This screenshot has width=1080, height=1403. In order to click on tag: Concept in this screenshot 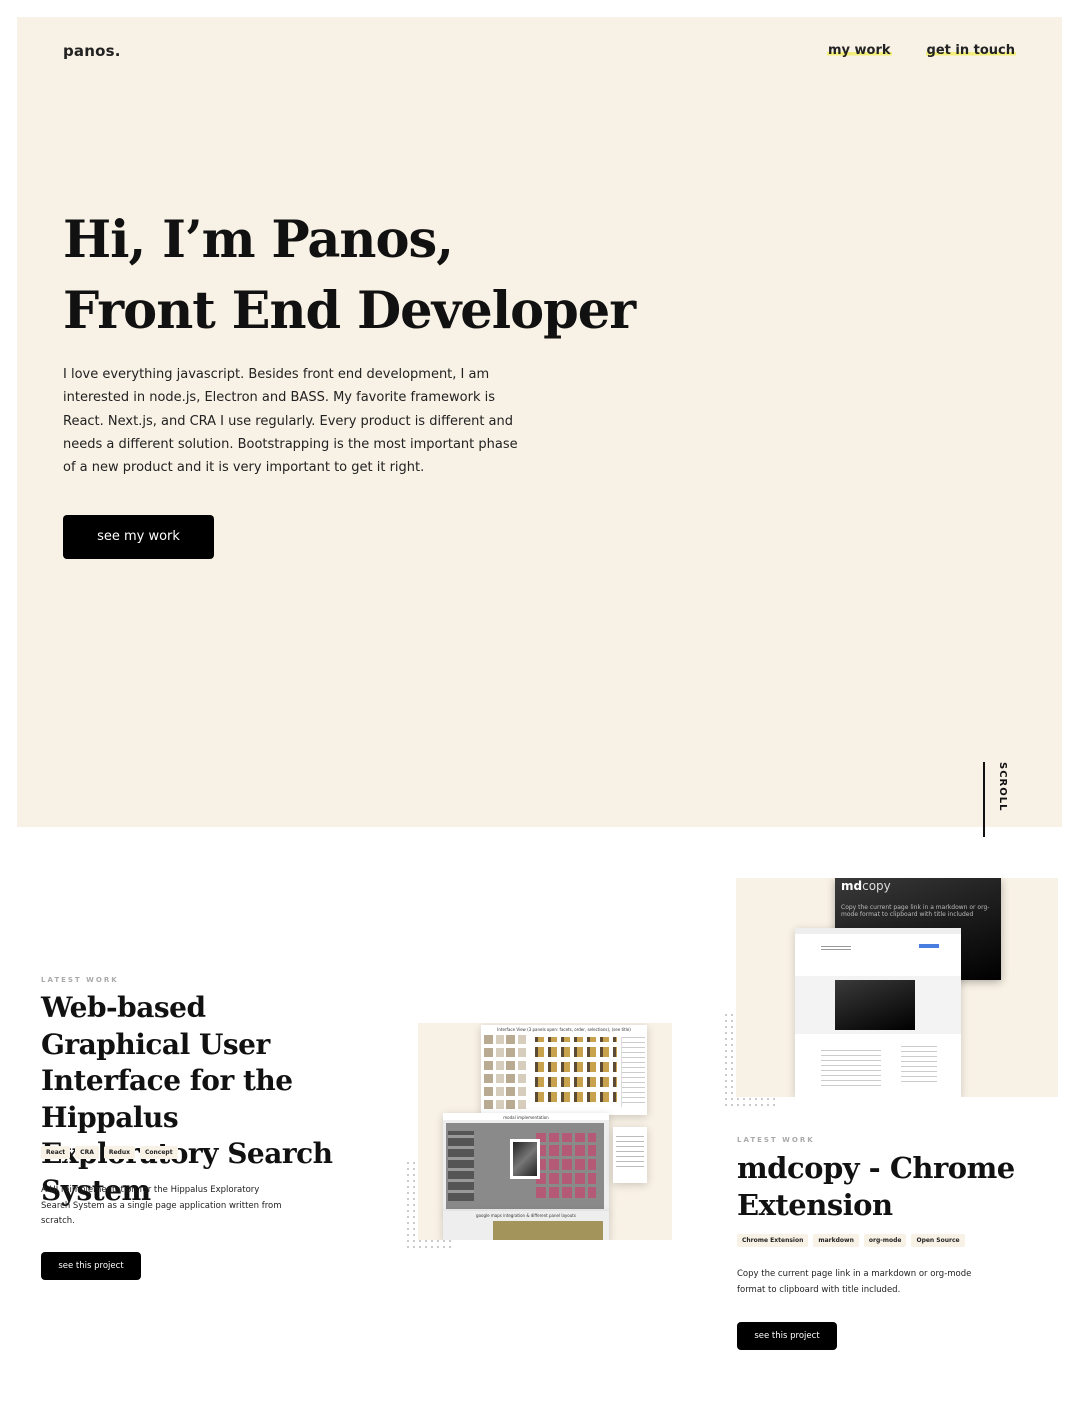, I will do `click(158, 1152)`.